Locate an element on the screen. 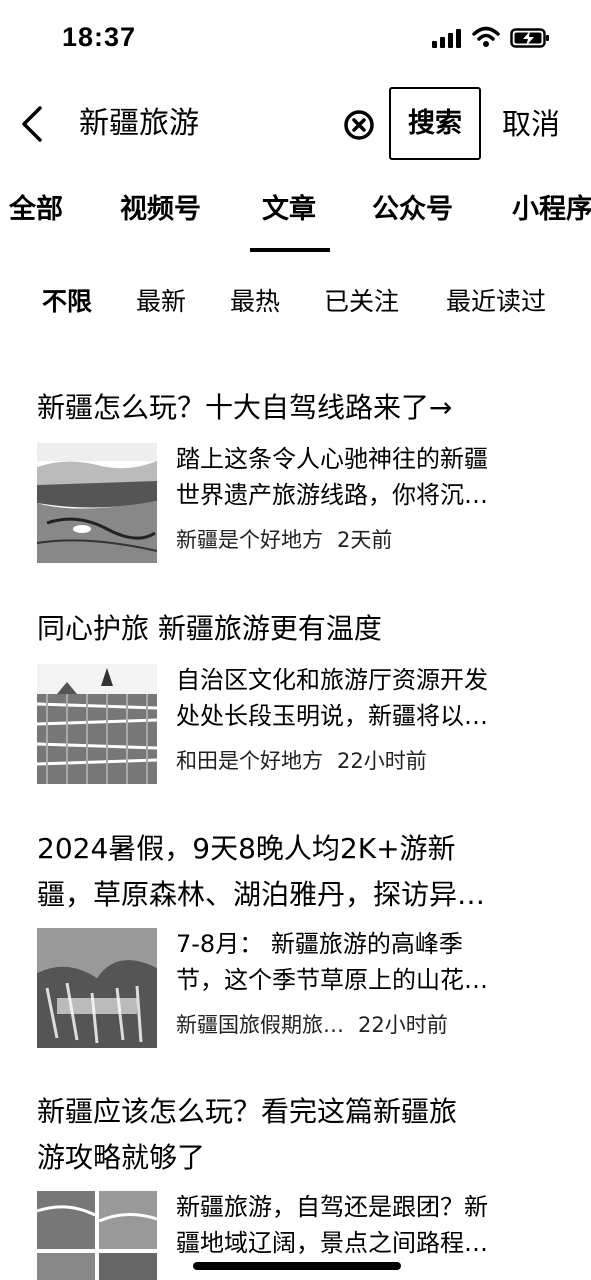  result-time: 2天前 is located at coordinates (365, 540).